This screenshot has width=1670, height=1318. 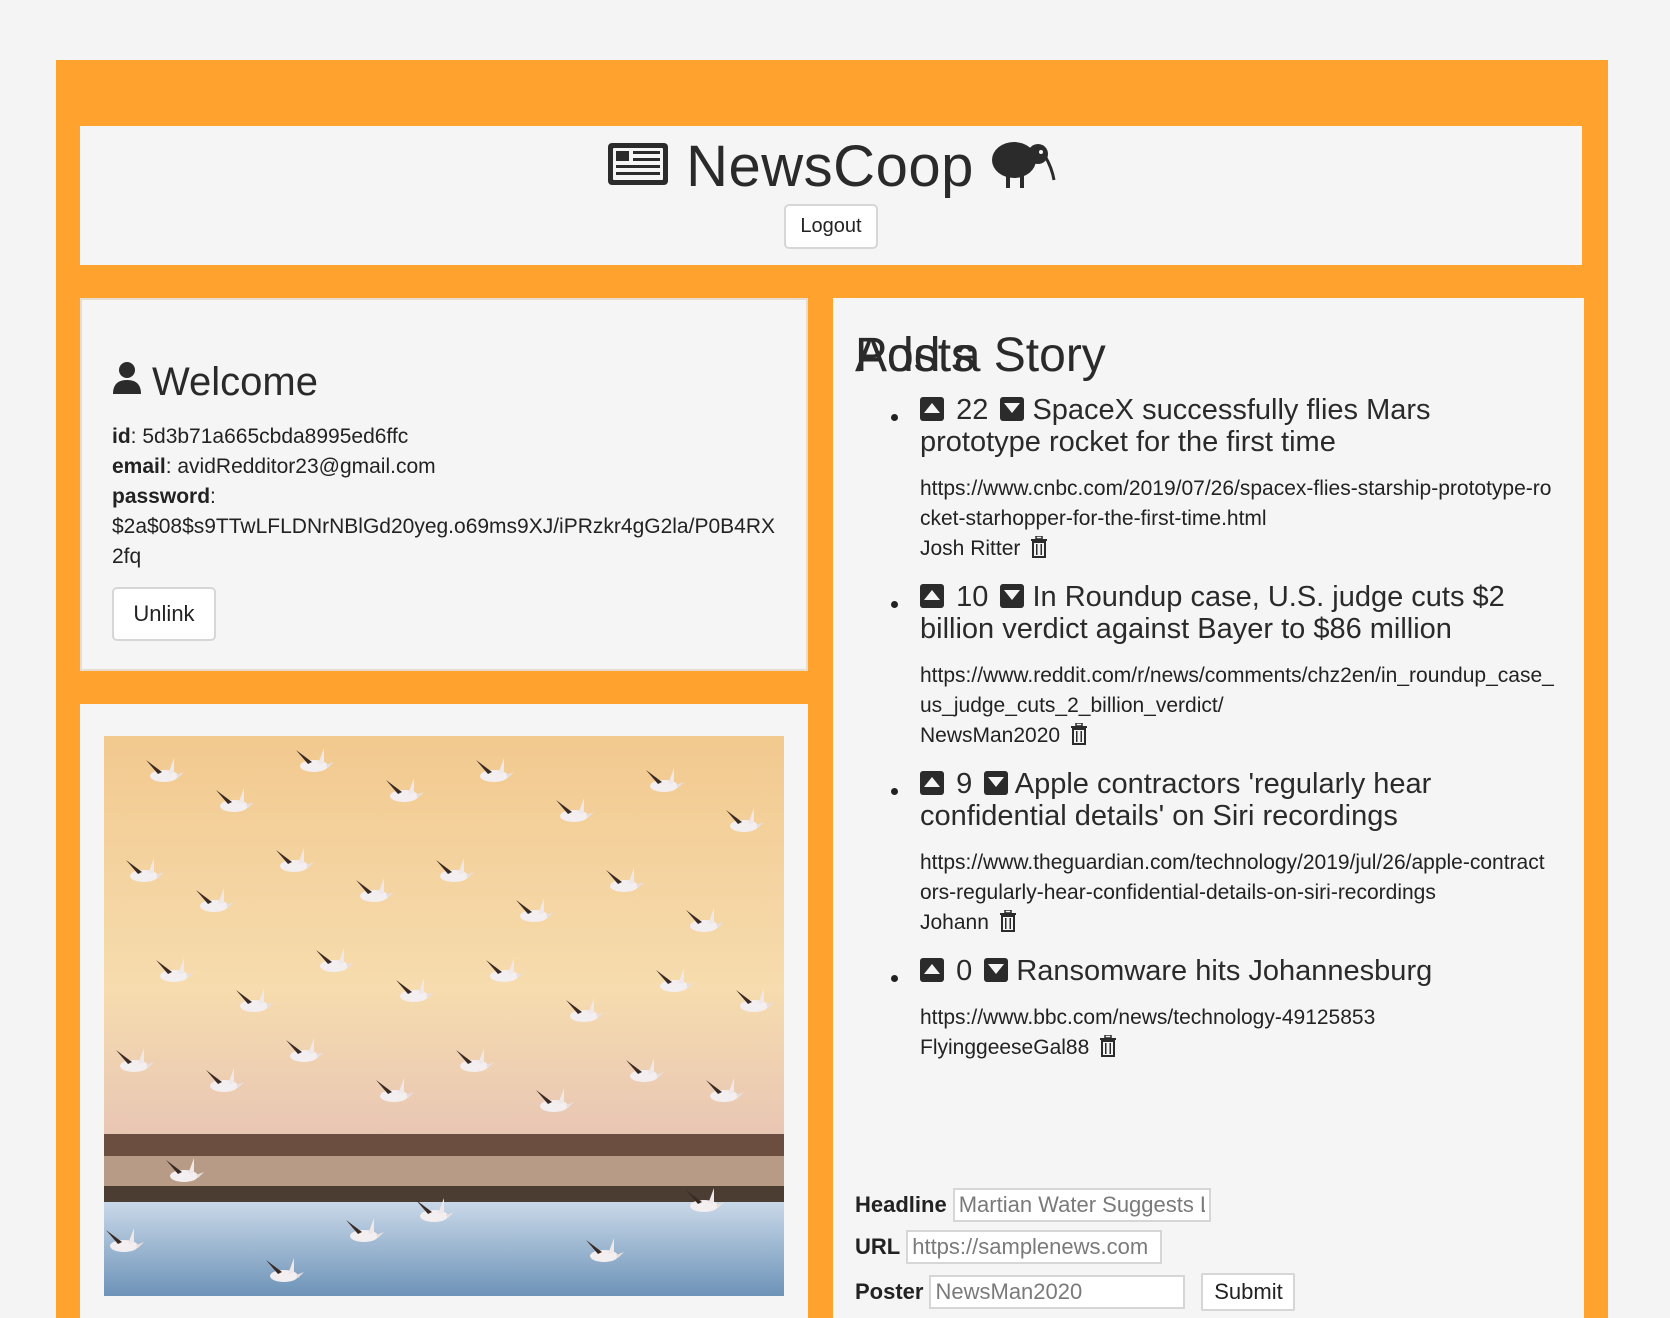 What do you see at coordinates (964, 784) in the screenshot?
I see `post-score: 9` at bounding box center [964, 784].